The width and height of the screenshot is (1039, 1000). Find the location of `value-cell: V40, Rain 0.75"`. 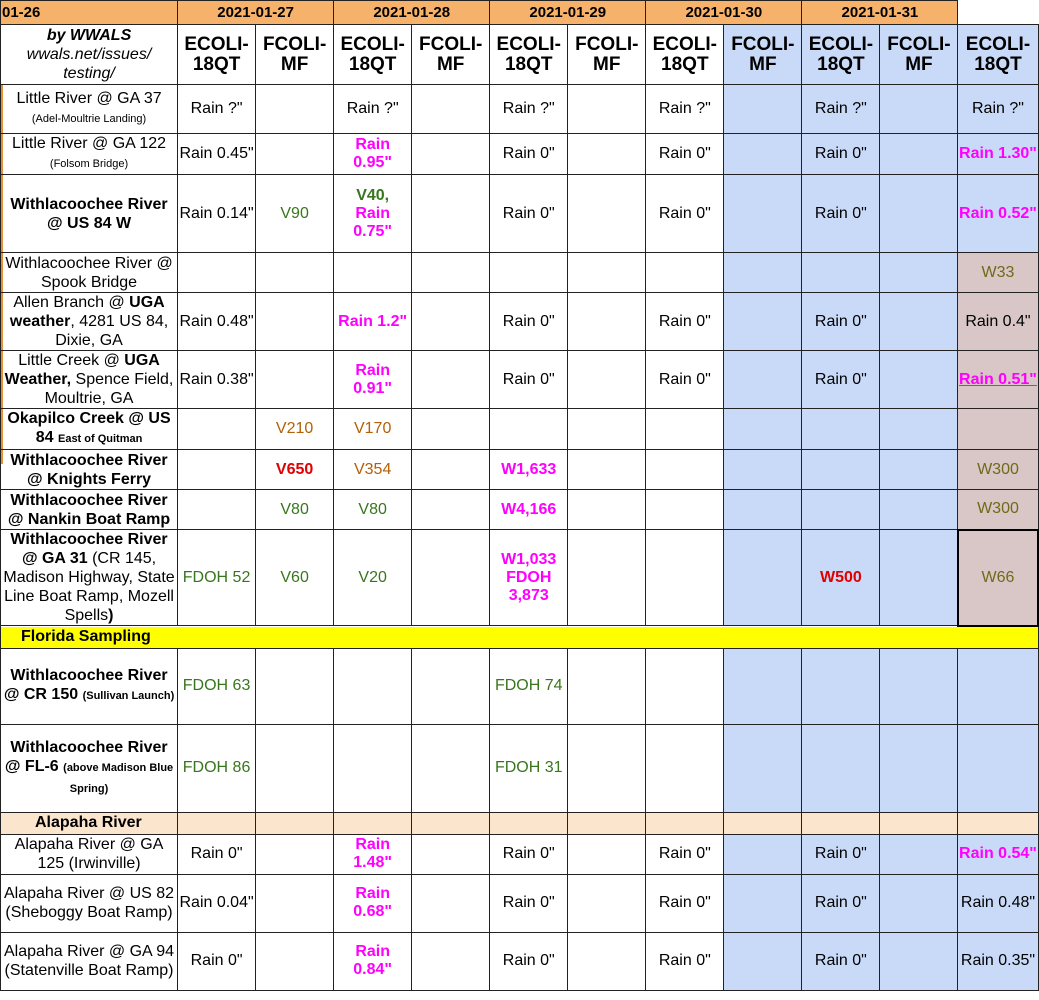

value-cell: V40, Rain 0.75" is located at coordinates (373, 213).